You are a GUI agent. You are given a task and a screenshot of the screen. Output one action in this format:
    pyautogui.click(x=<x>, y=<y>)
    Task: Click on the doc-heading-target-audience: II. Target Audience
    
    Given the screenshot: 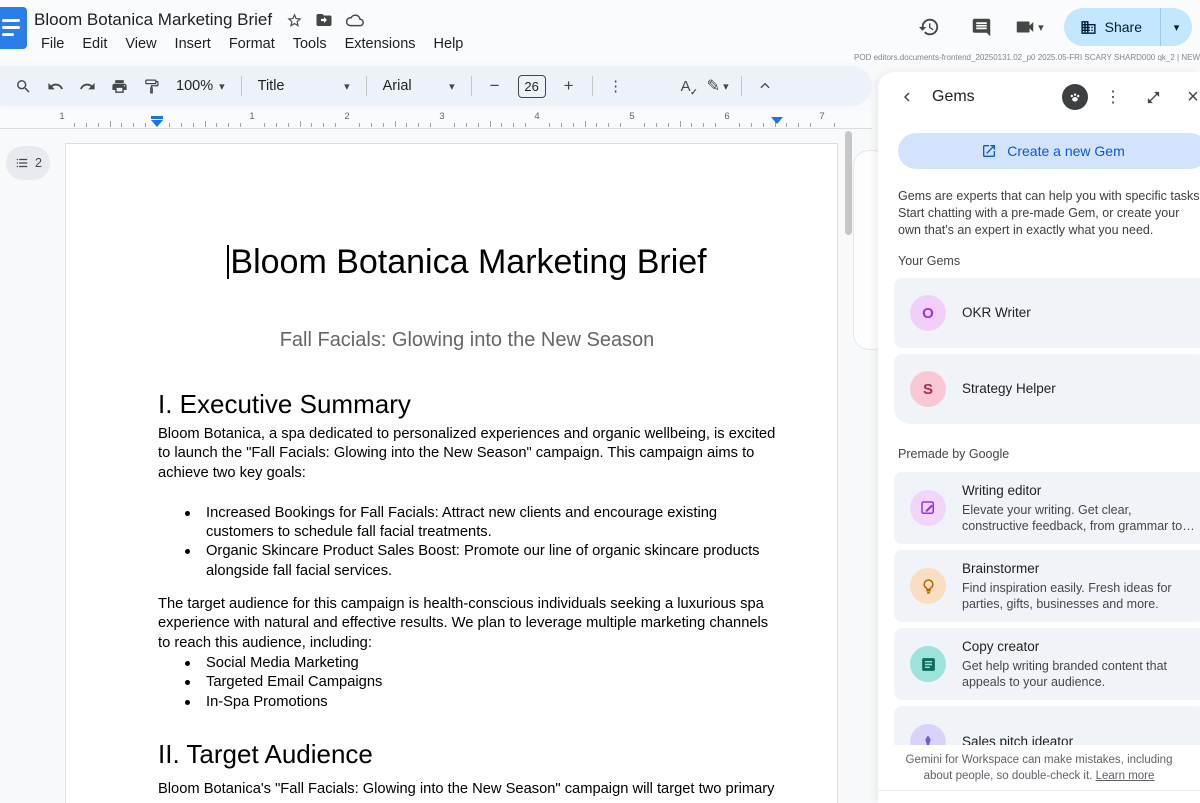 What is the action you would take?
    pyautogui.click(x=265, y=753)
    